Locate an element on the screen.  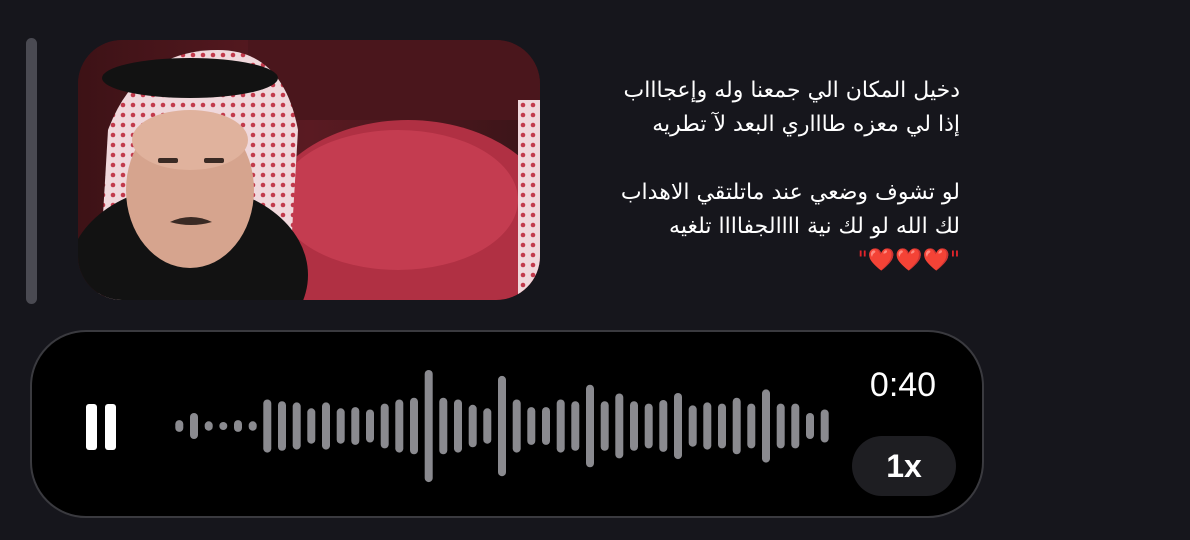
hearts-line: "❤️❤️❤️" is located at coordinates (908, 260).